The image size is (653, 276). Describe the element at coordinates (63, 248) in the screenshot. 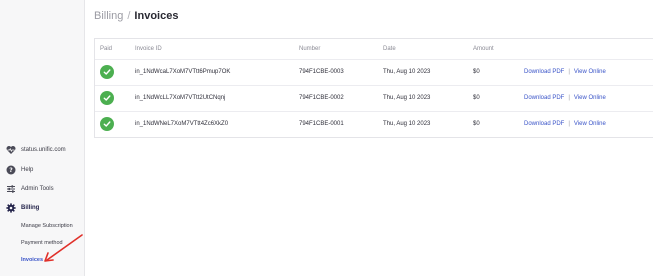

I see `annotation-arrow-icon` at that location.